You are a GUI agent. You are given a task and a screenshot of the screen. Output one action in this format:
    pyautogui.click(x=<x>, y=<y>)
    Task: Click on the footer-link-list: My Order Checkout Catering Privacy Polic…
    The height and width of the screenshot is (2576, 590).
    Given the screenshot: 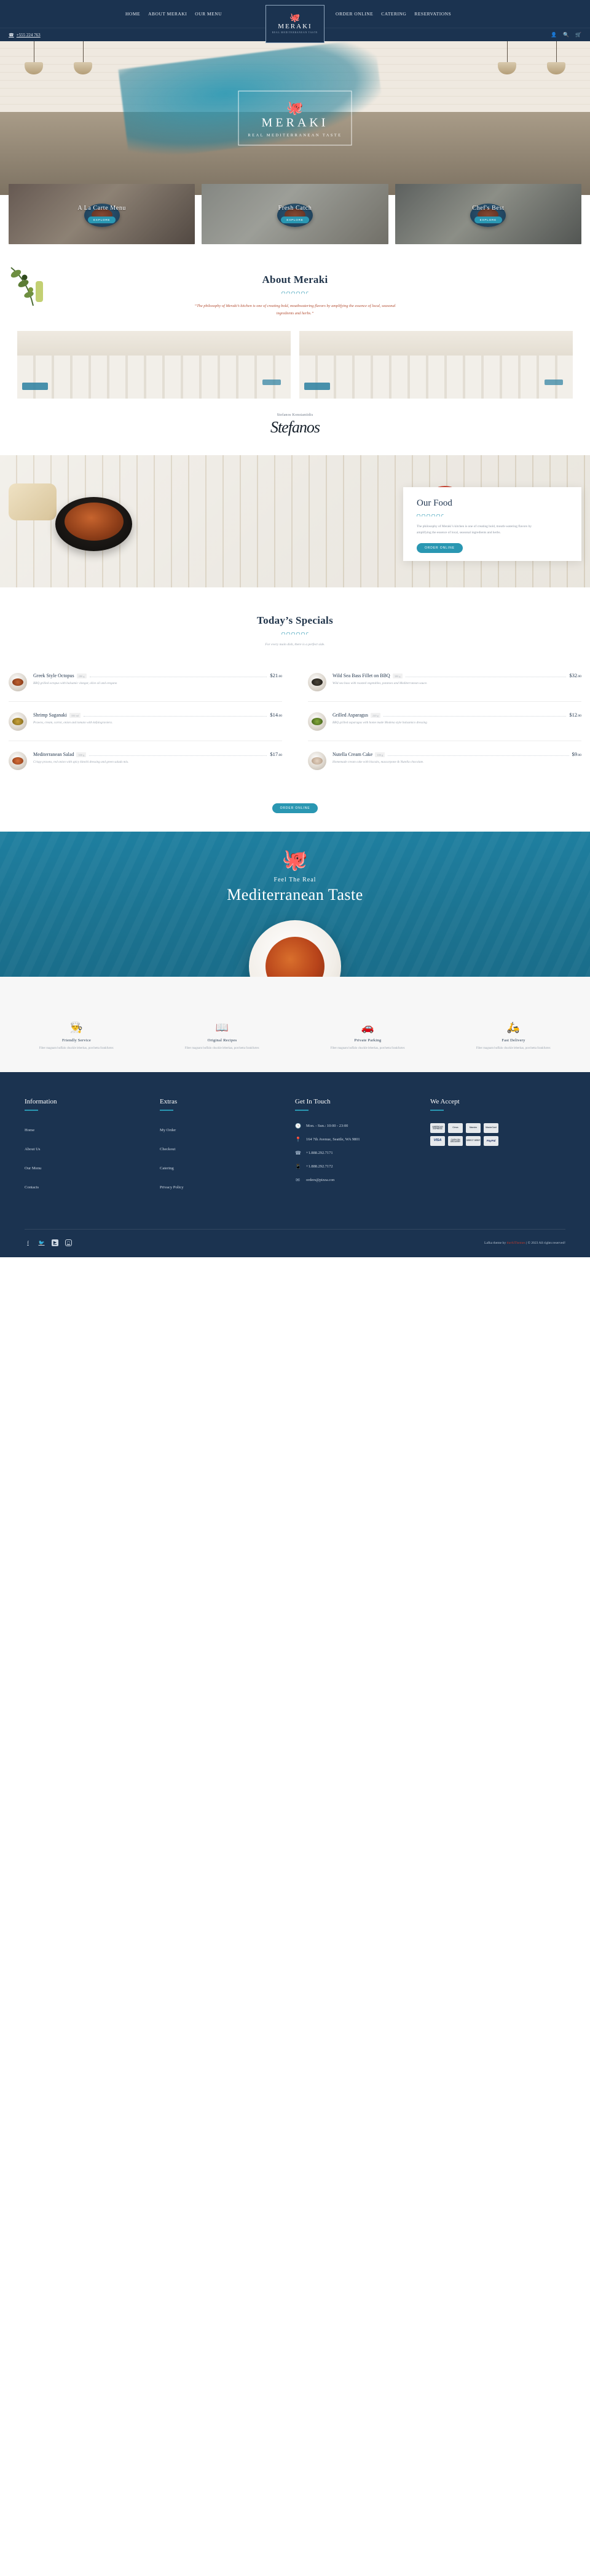 What is the action you would take?
    pyautogui.click(x=228, y=1157)
    